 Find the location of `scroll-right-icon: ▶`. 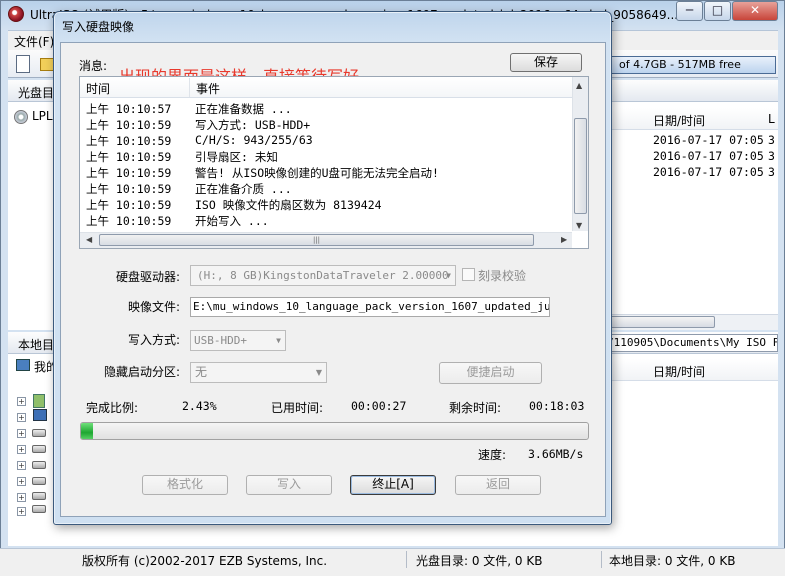

scroll-right-icon: ▶ is located at coordinates (564, 239).